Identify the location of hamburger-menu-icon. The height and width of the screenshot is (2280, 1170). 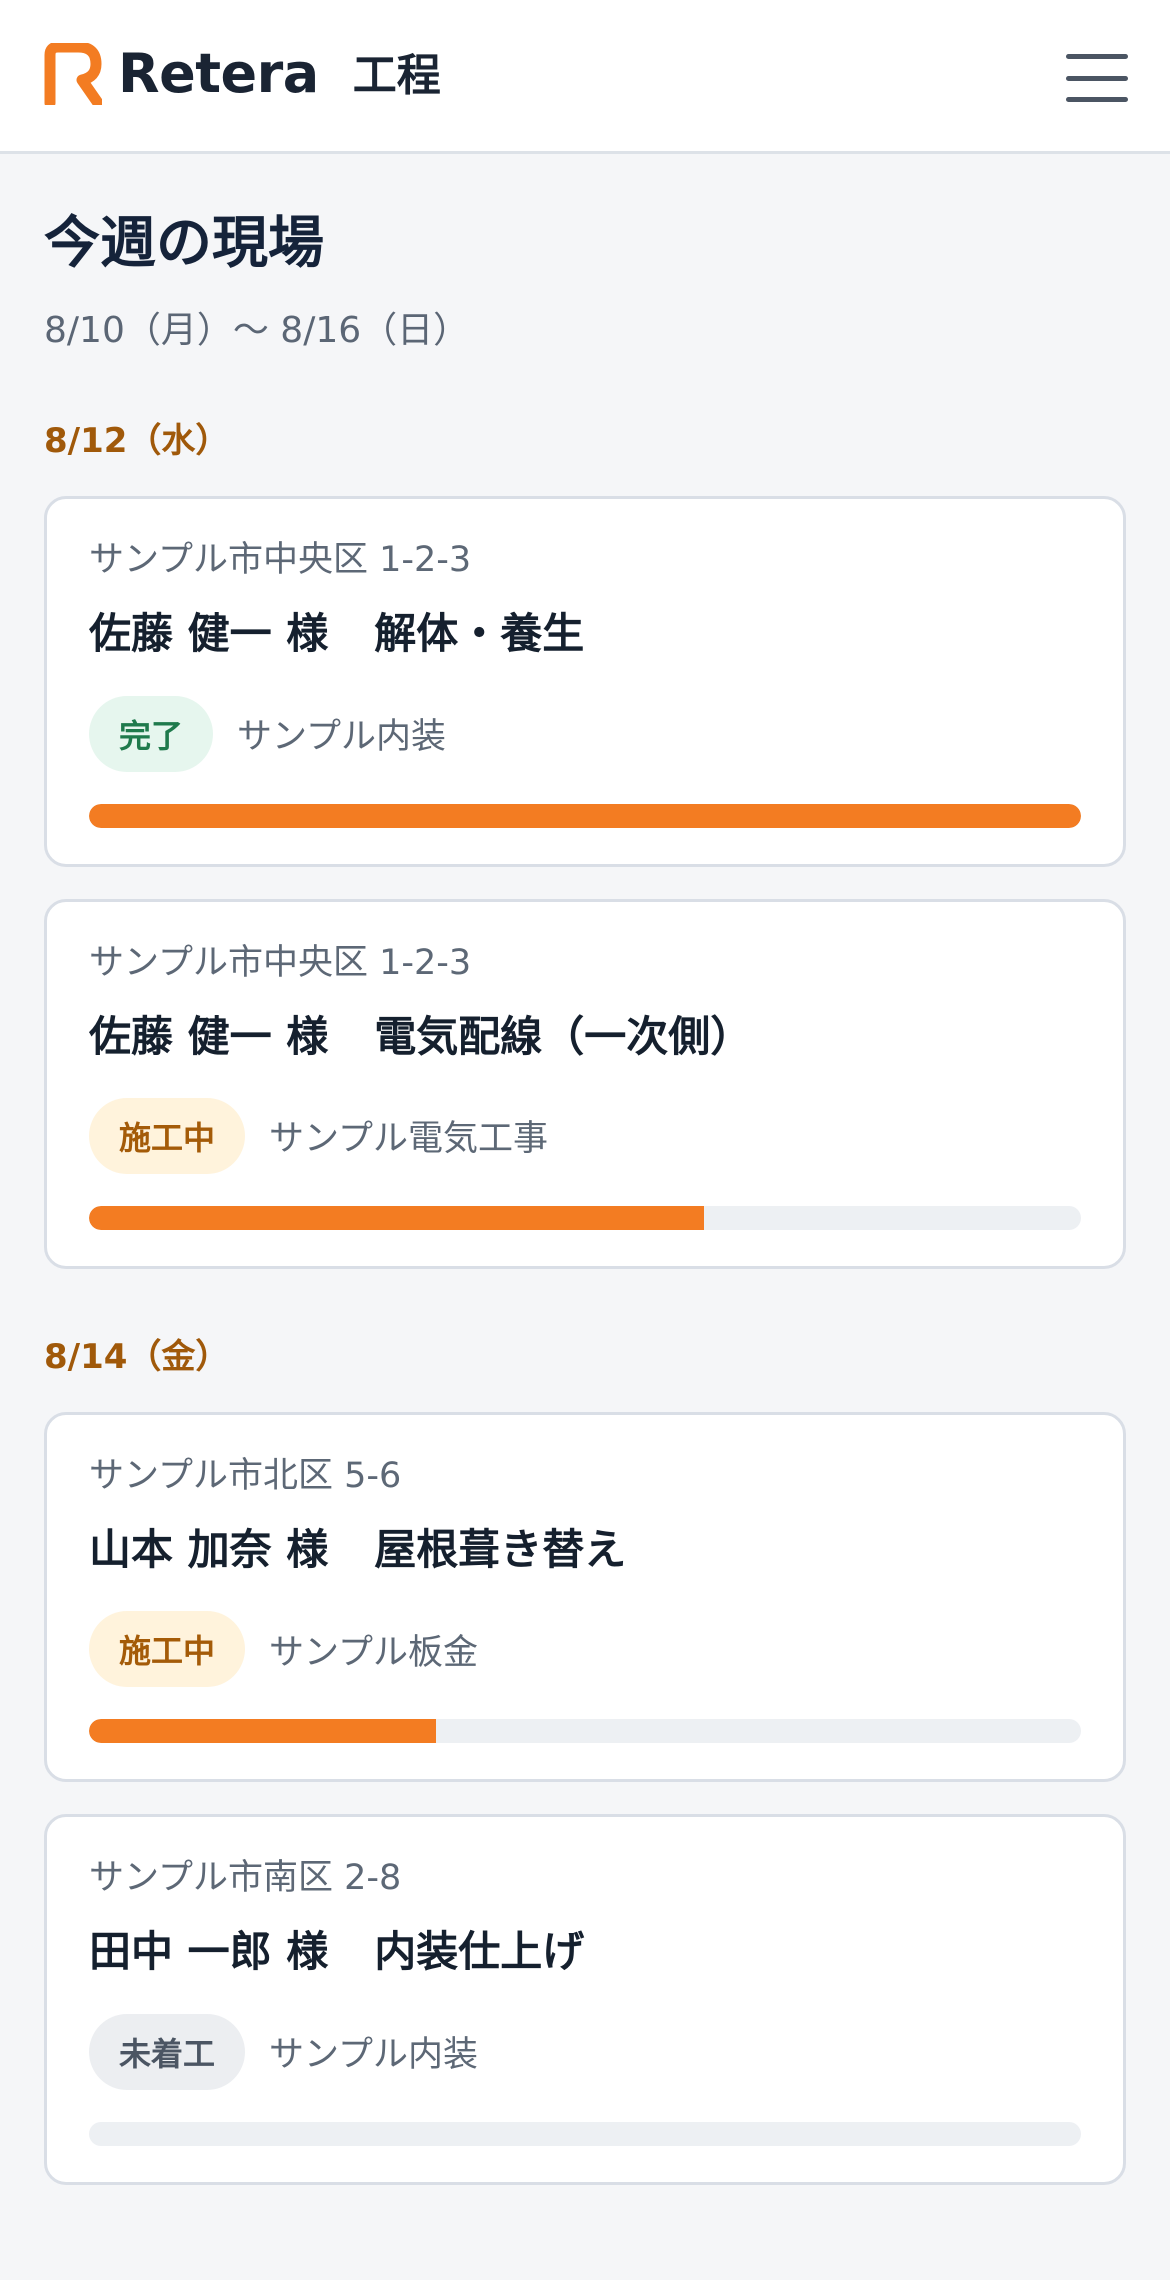
(1097, 78).